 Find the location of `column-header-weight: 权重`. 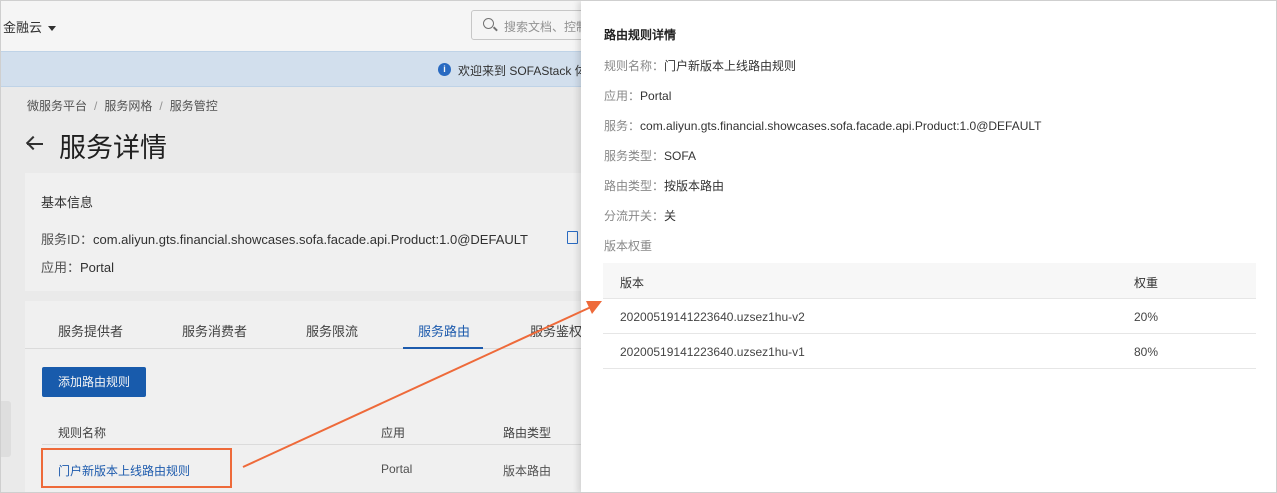

column-header-weight: 权重 is located at coordinates (1146, 283).